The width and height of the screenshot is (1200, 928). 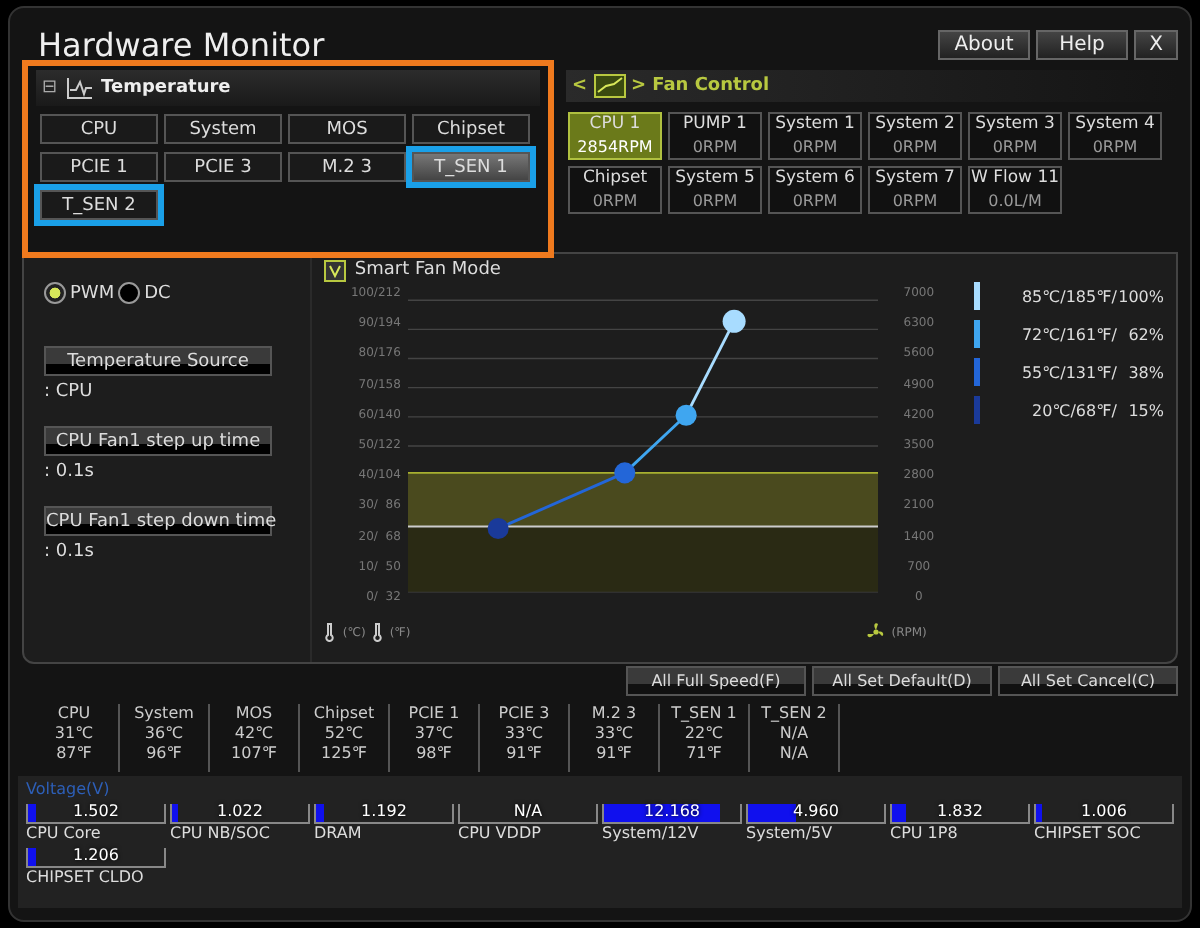 What do you see at coordinates (344, 714) in the screenshot?
I see `sensor-name: Chipset` at bounding box center [344, 714].